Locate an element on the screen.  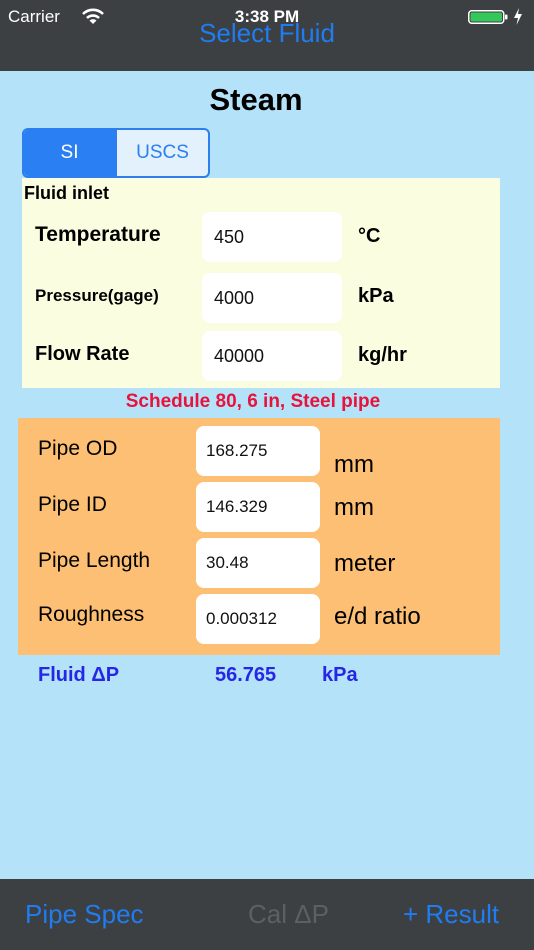
pipe-od-unit: mm is located at coordinates (354, 464).